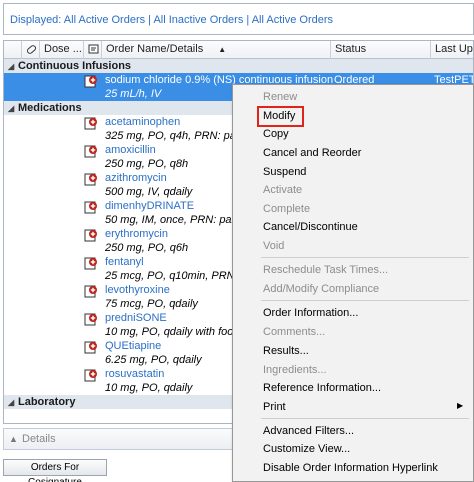  Describe the element at coordinates (137, 290) in the screenshot. I see `order-name: levothyroxine` at that location.